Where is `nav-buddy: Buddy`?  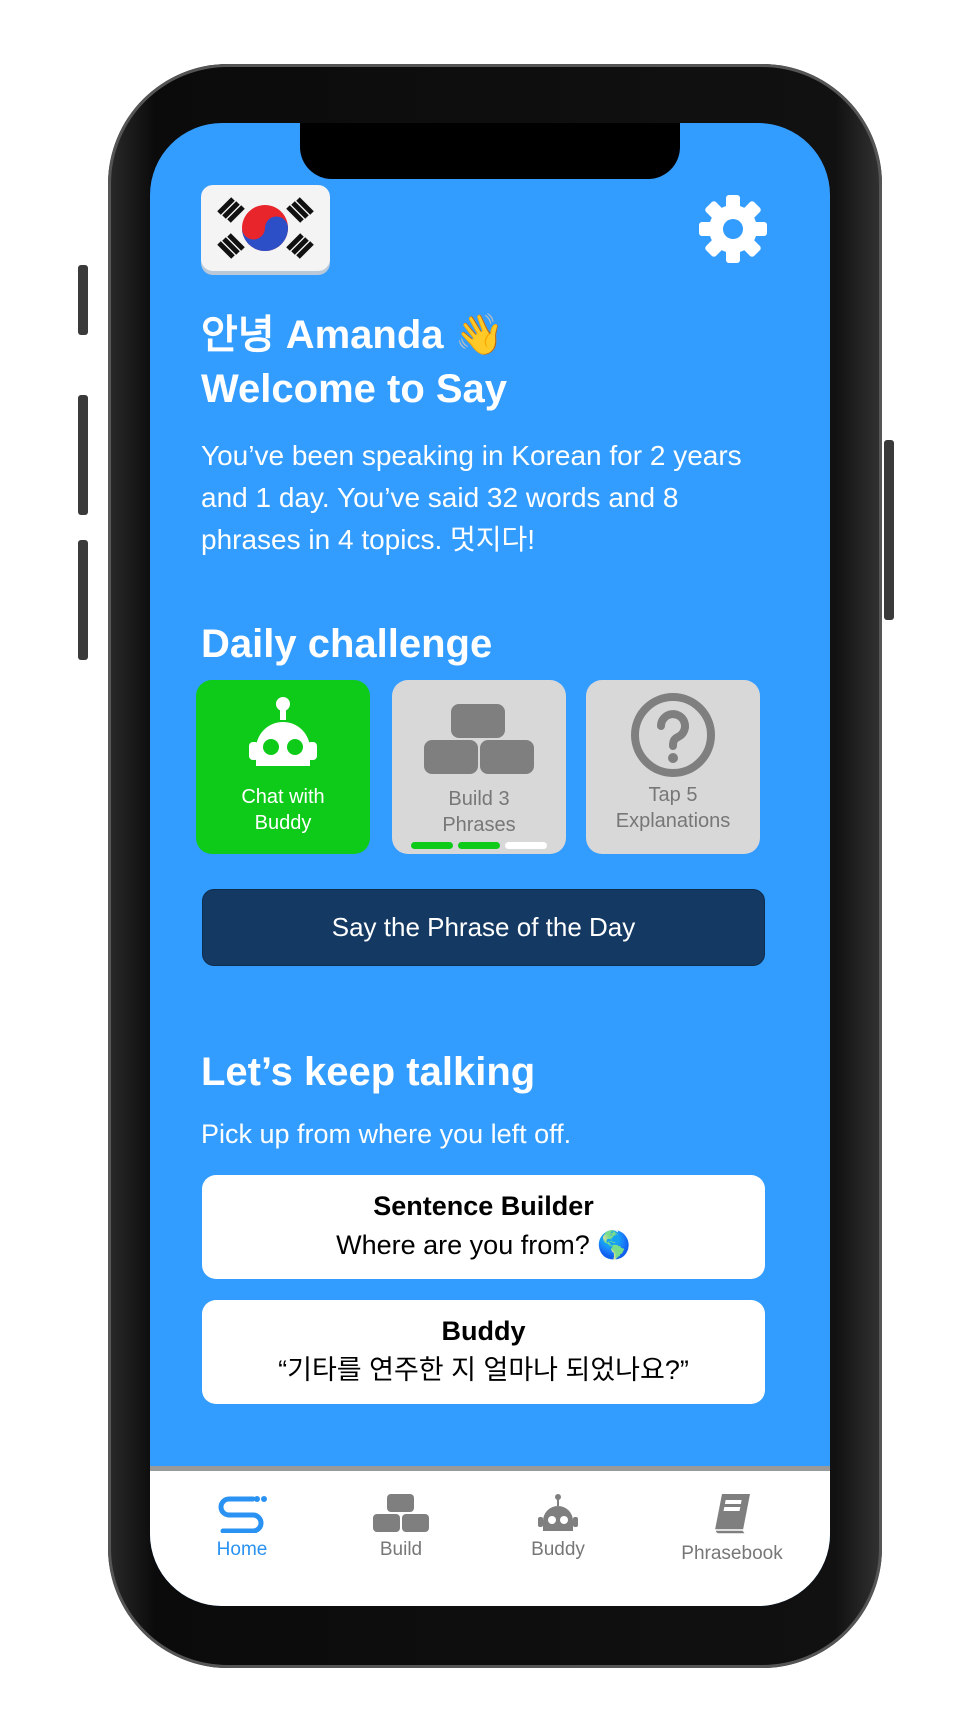 nav-buddy: Buddy is located at coordinates (558, 1527).